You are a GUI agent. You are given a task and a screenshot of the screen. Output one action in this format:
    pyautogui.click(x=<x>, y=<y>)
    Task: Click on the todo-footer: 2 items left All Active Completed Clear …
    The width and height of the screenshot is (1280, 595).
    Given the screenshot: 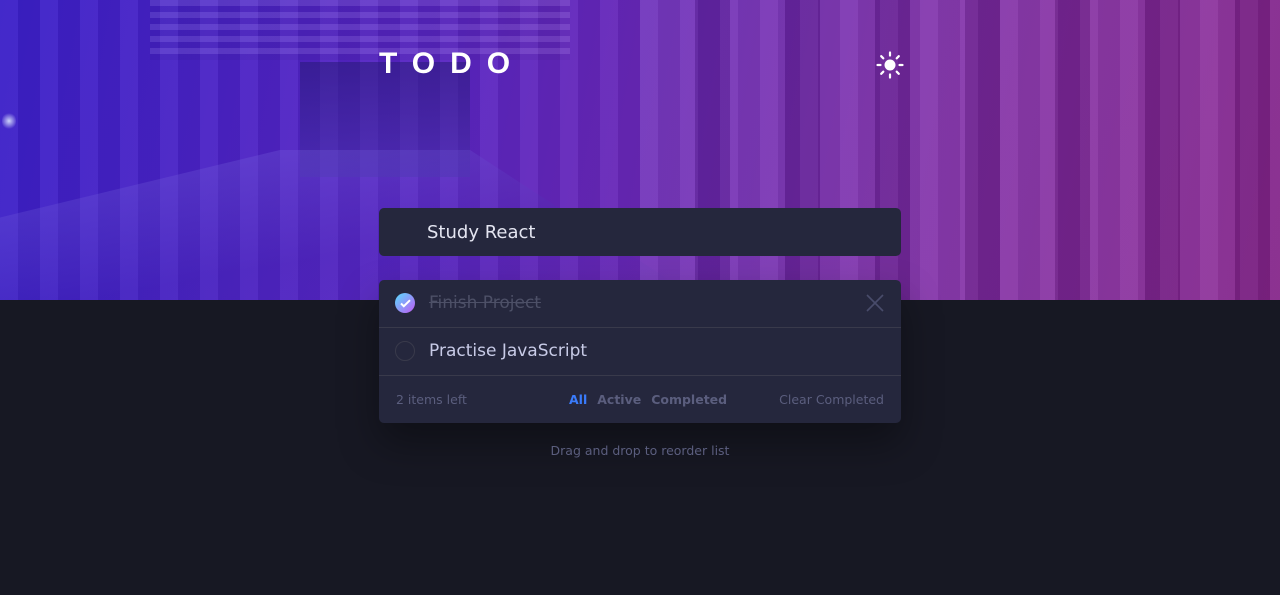 What is the action you would take?
    pyautogui.click(x=640, y=399)
    